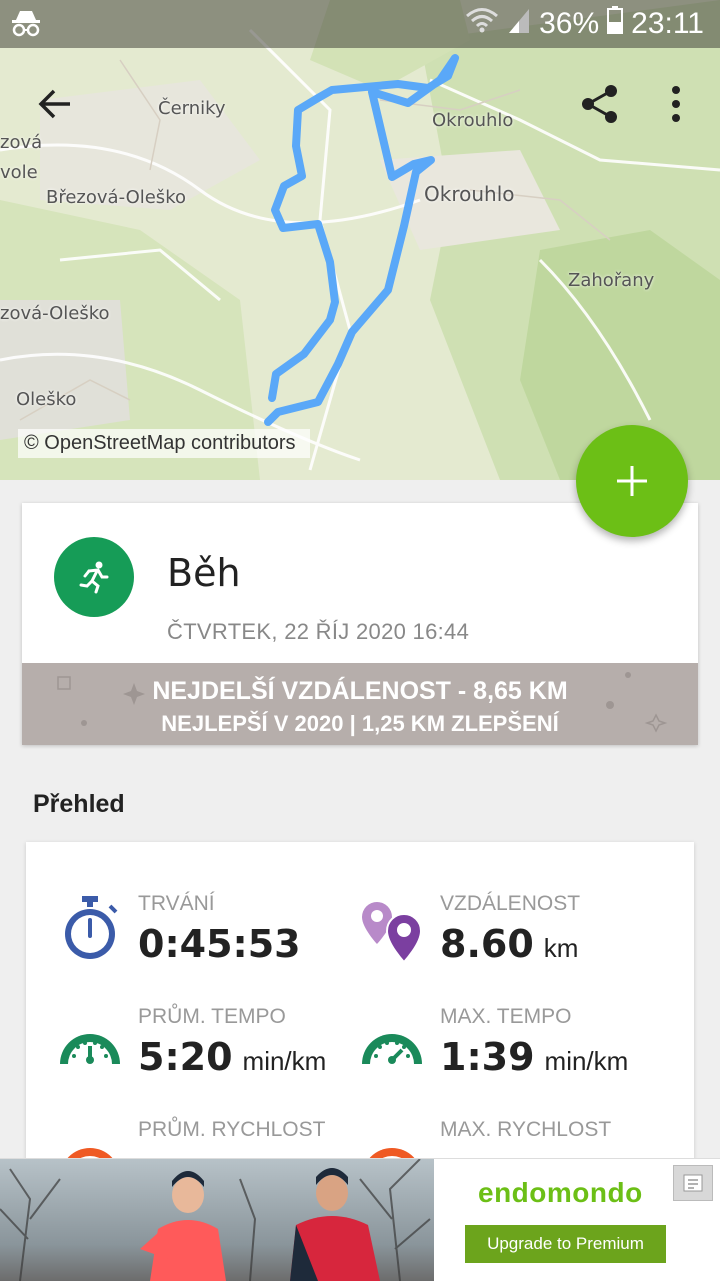 The image size is (720, 1281). I want to click on duration-value: 0:45:53, so click(219, 944).